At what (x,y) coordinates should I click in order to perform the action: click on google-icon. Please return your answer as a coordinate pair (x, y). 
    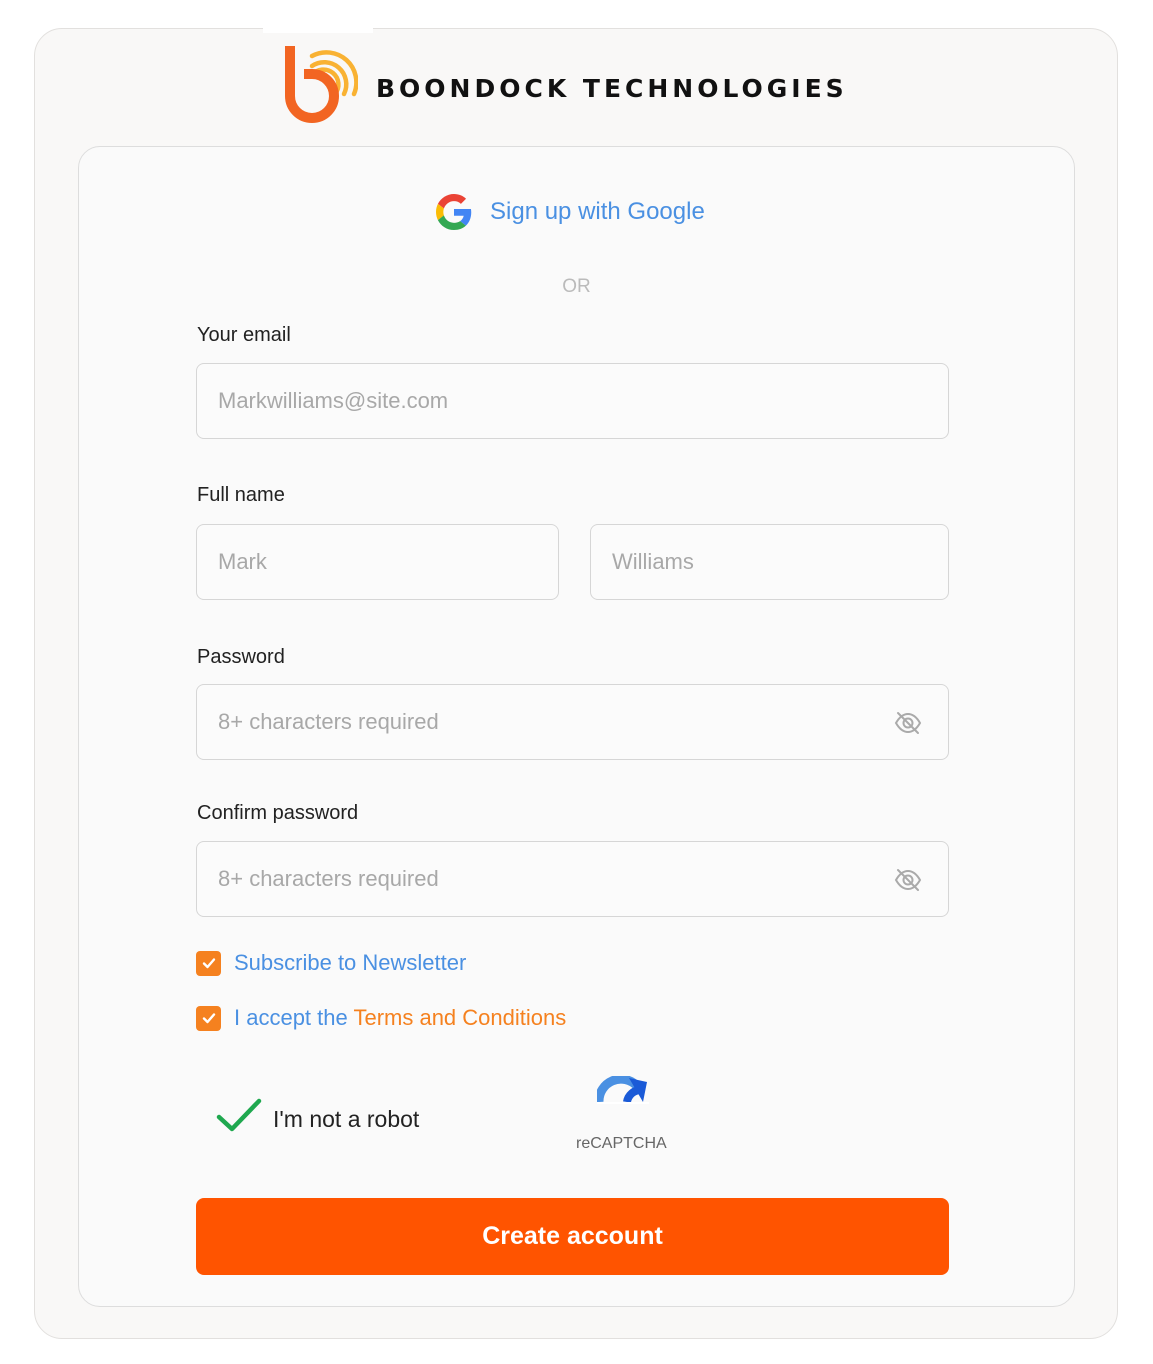
    Looking at the image, I should click on (454, 212).